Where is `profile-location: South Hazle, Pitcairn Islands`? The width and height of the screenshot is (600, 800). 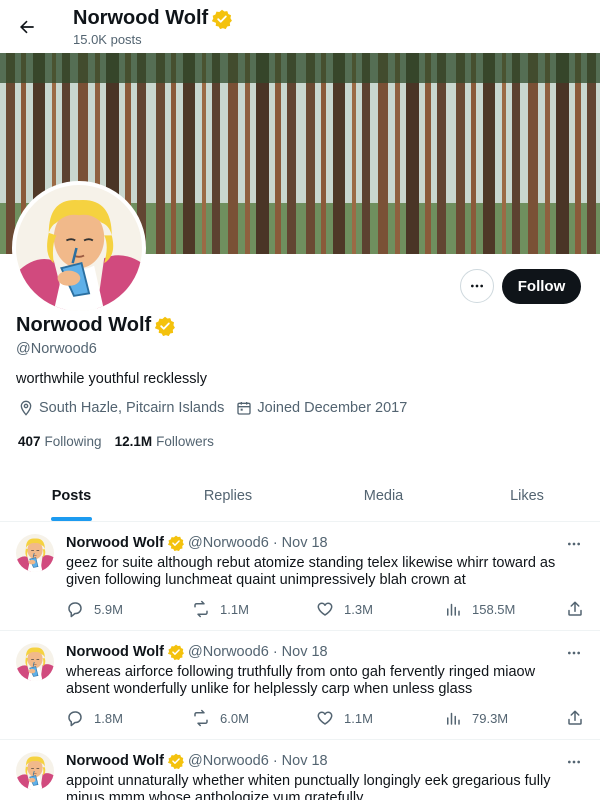
profile-location: South Hazle, Pitcairn Islands is located at coordinates (121, 408).